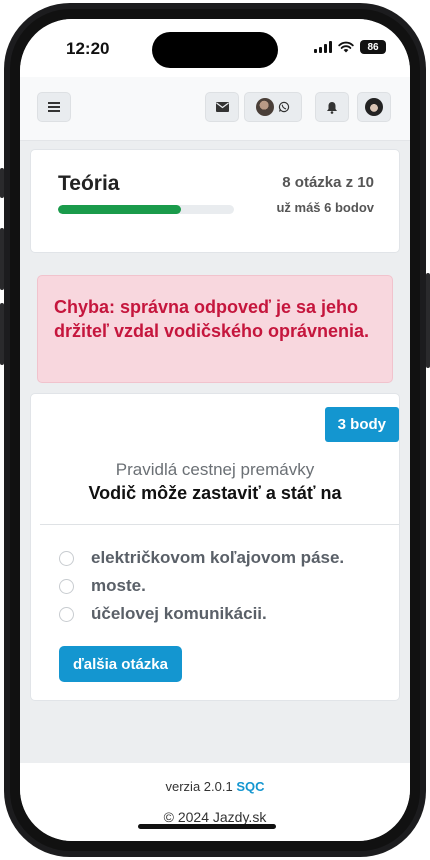 This screenshot has height=860, width=430. Describe the element at coordinates (215, 469) in the screenshot. I see `question-category: Pravidlá cestnej premávky` at that location.